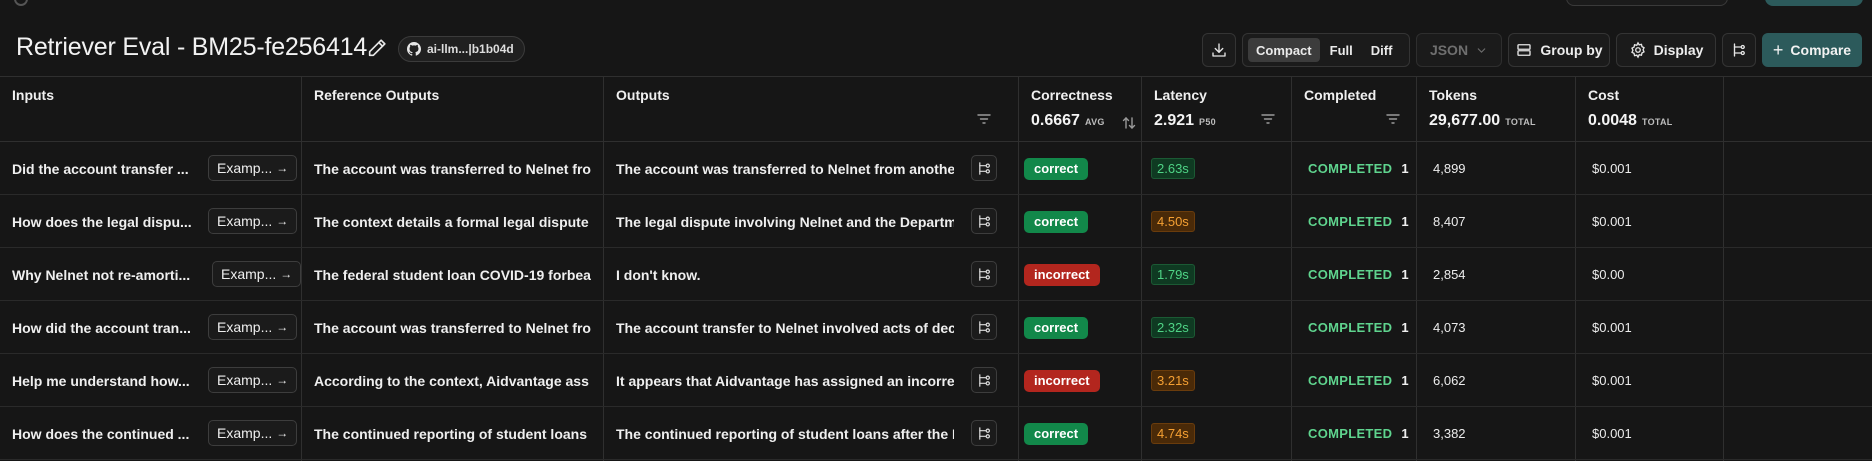 This screenshot has height=461, width=1872. I want to click on latency-cell: 2.63s, so click(1217, 168).